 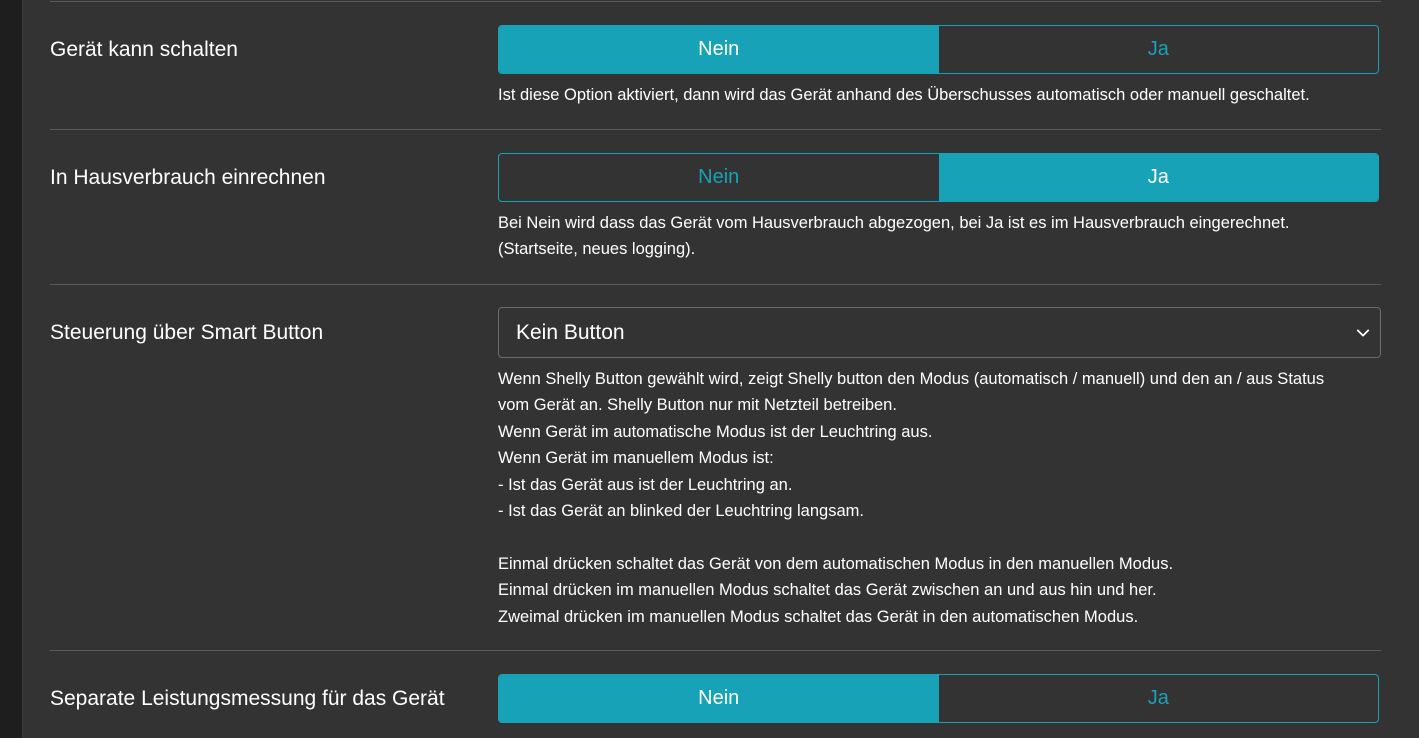 I want to click on setting-label-in-hausverbrauch-einrechnen: In Hausverbrauch einrechnen, so click(x=188, y=177).